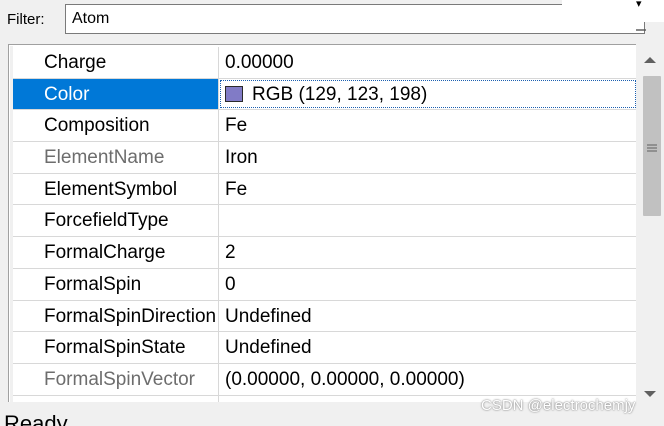 The image size is (664, 426). I want to click on property-row: Color RGB (129, 123, 198), so click(325, 94).